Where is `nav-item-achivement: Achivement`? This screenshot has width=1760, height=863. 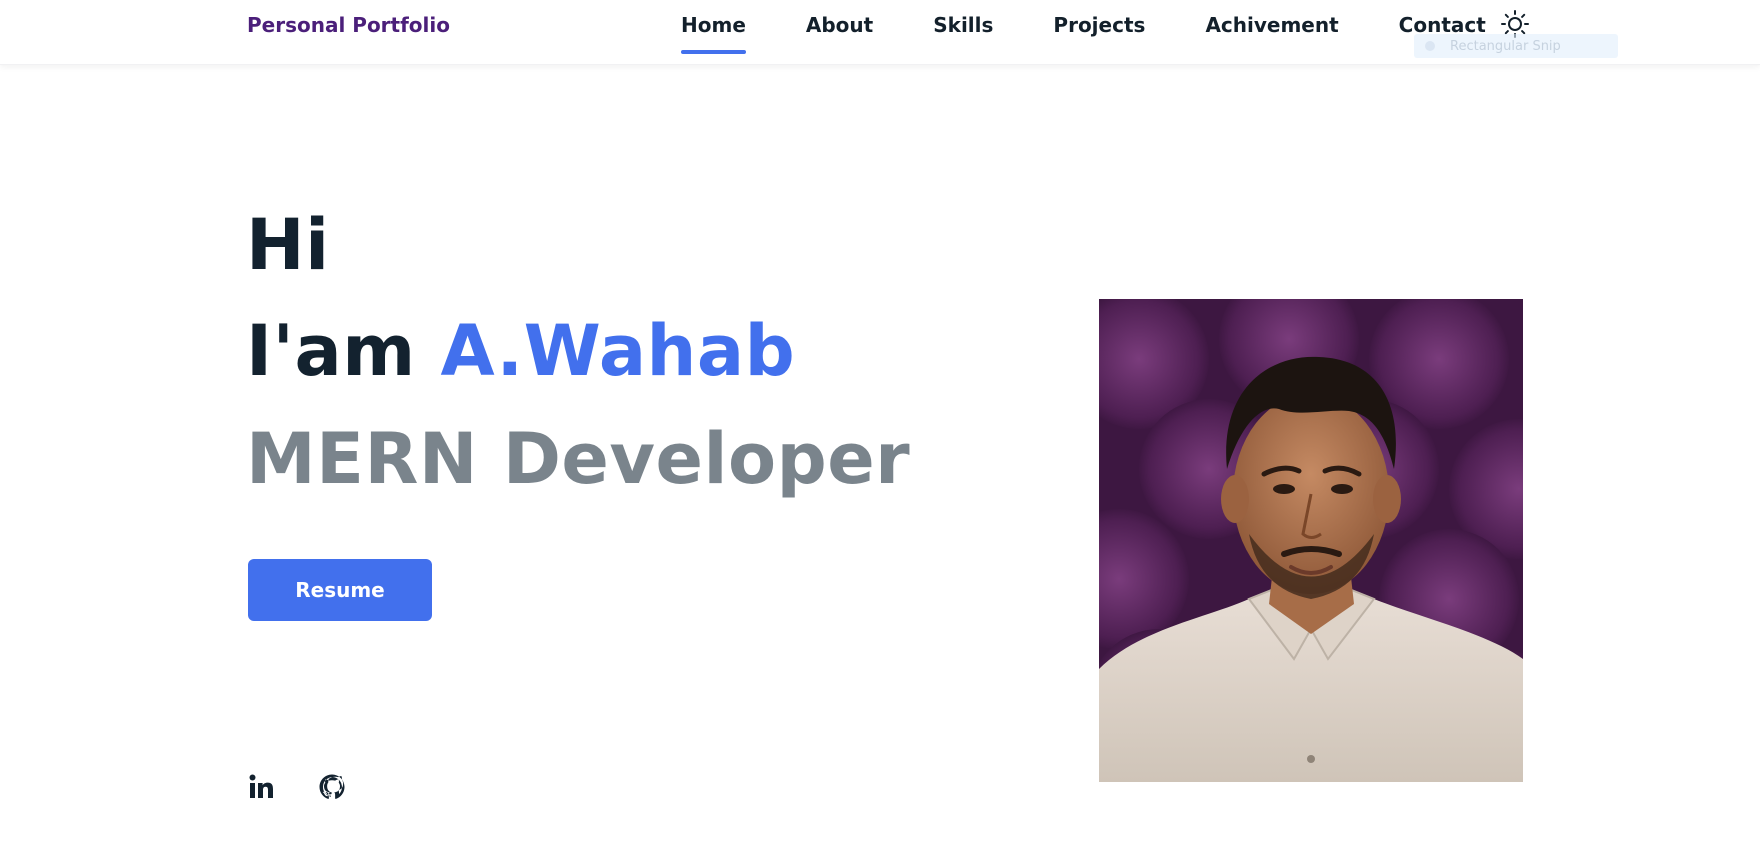 nav-item-achivement: Achivement is located at coordinates (1271, 33).